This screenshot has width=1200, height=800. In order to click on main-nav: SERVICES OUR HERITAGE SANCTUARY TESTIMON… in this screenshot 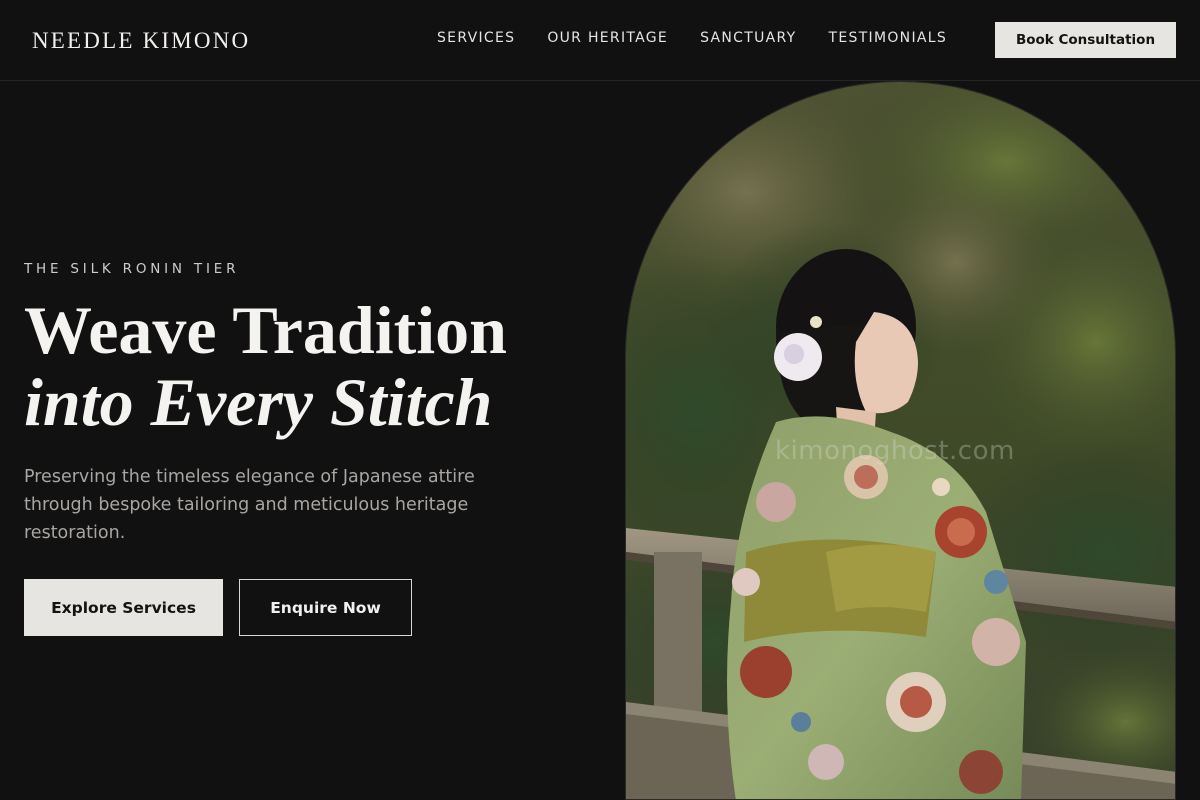, I will do `click(708, 38)`.